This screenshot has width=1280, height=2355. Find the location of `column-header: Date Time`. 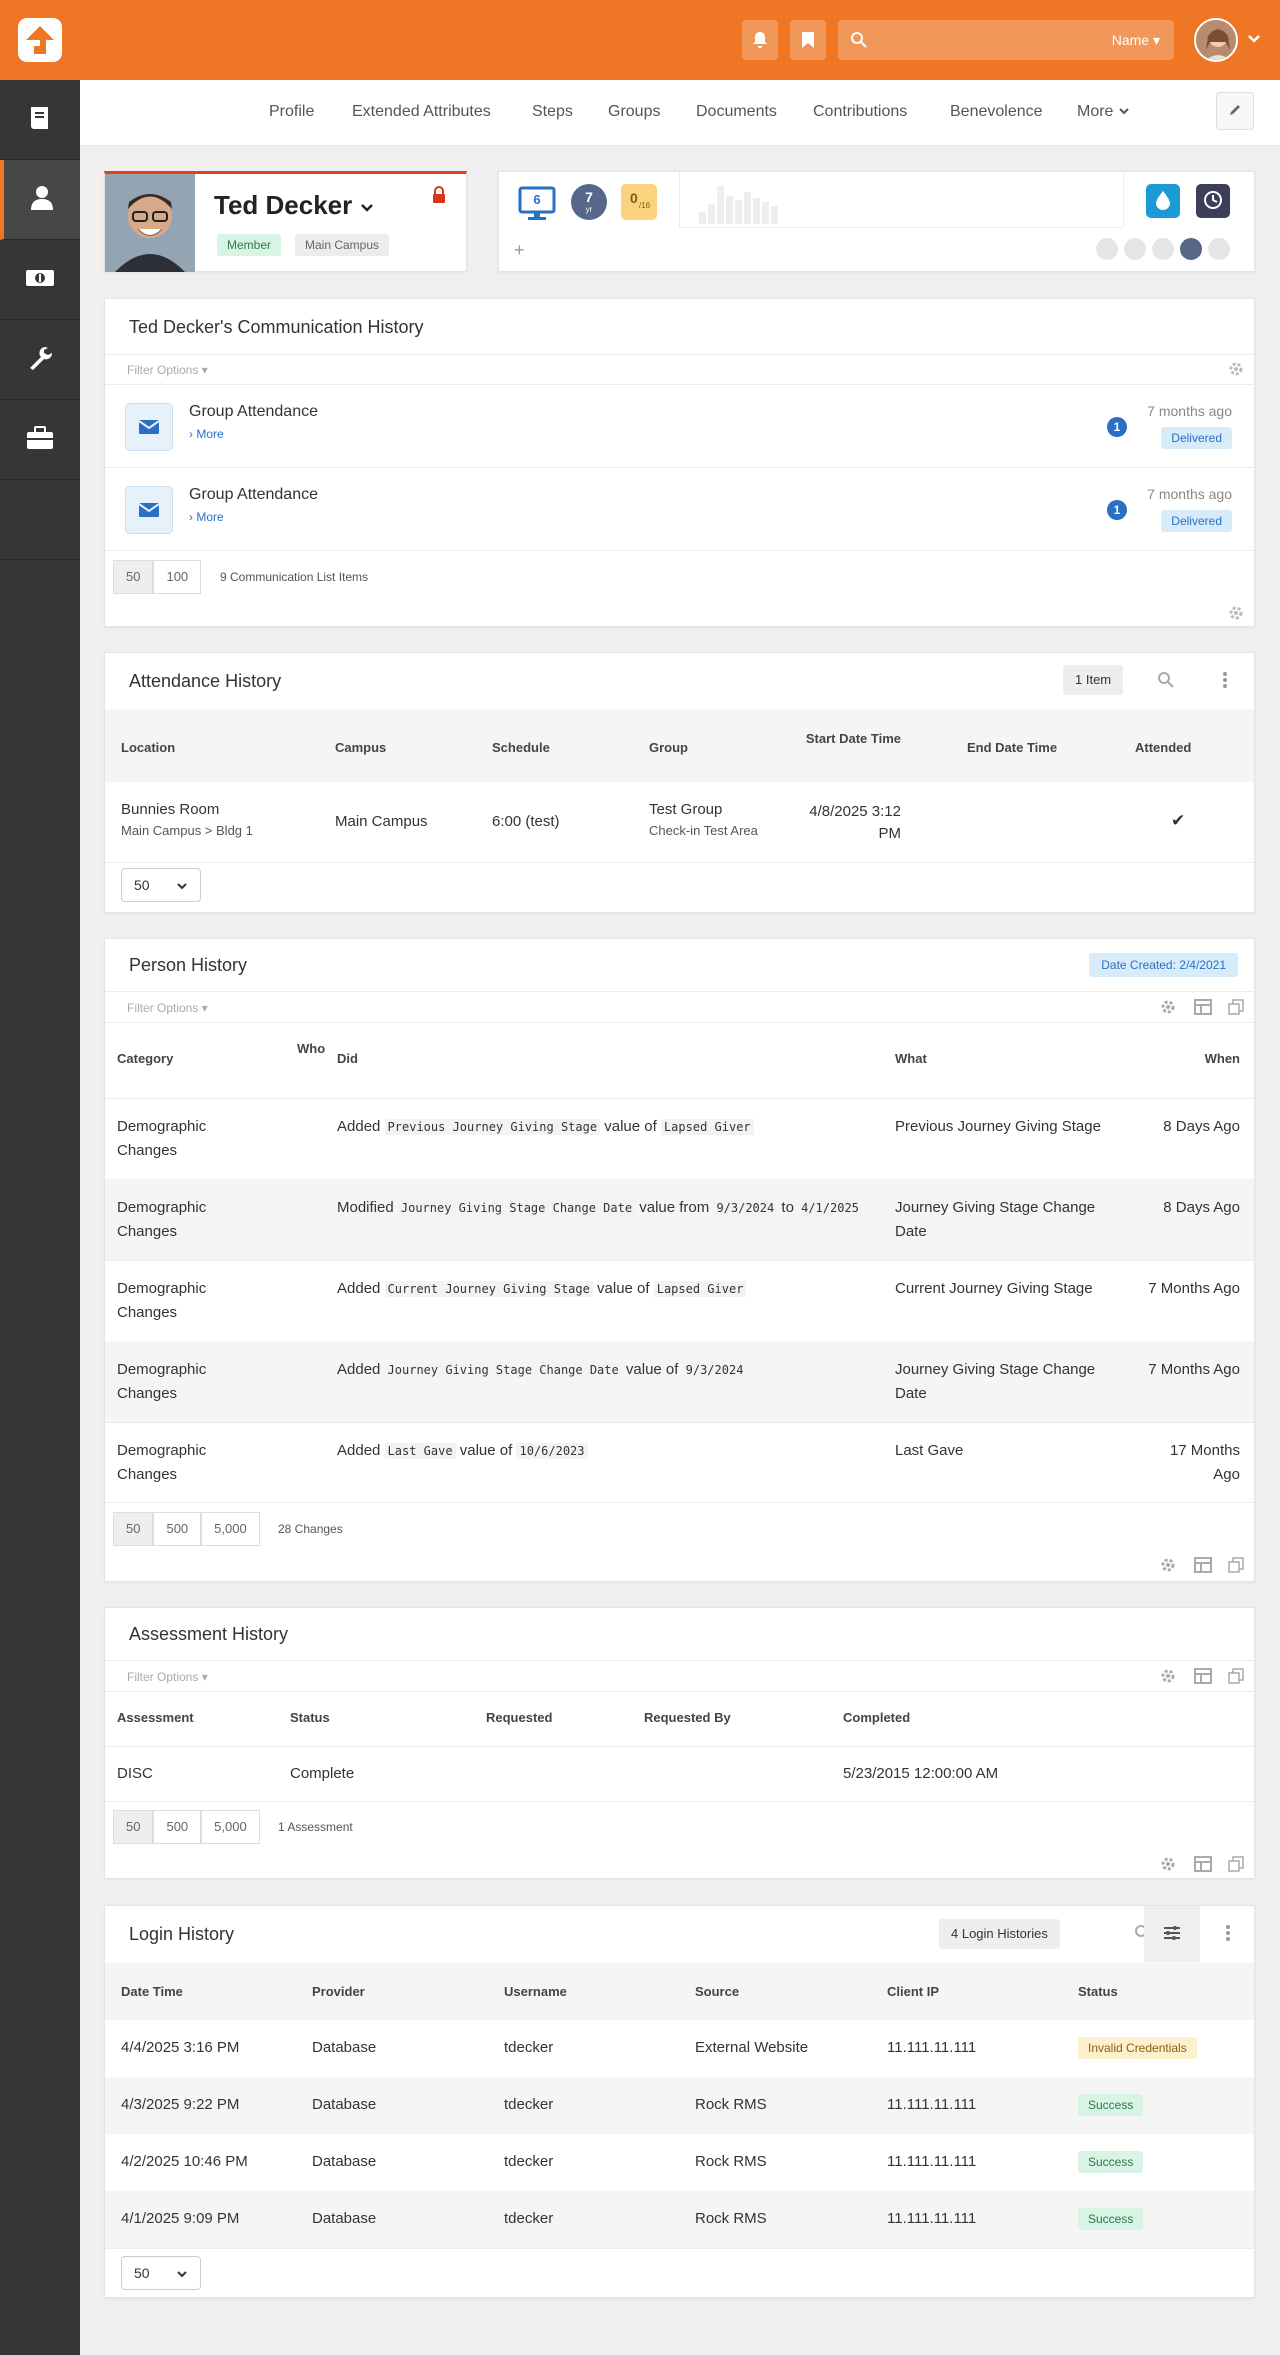

column-header: Date Time is located at coordinates (152, 1991).